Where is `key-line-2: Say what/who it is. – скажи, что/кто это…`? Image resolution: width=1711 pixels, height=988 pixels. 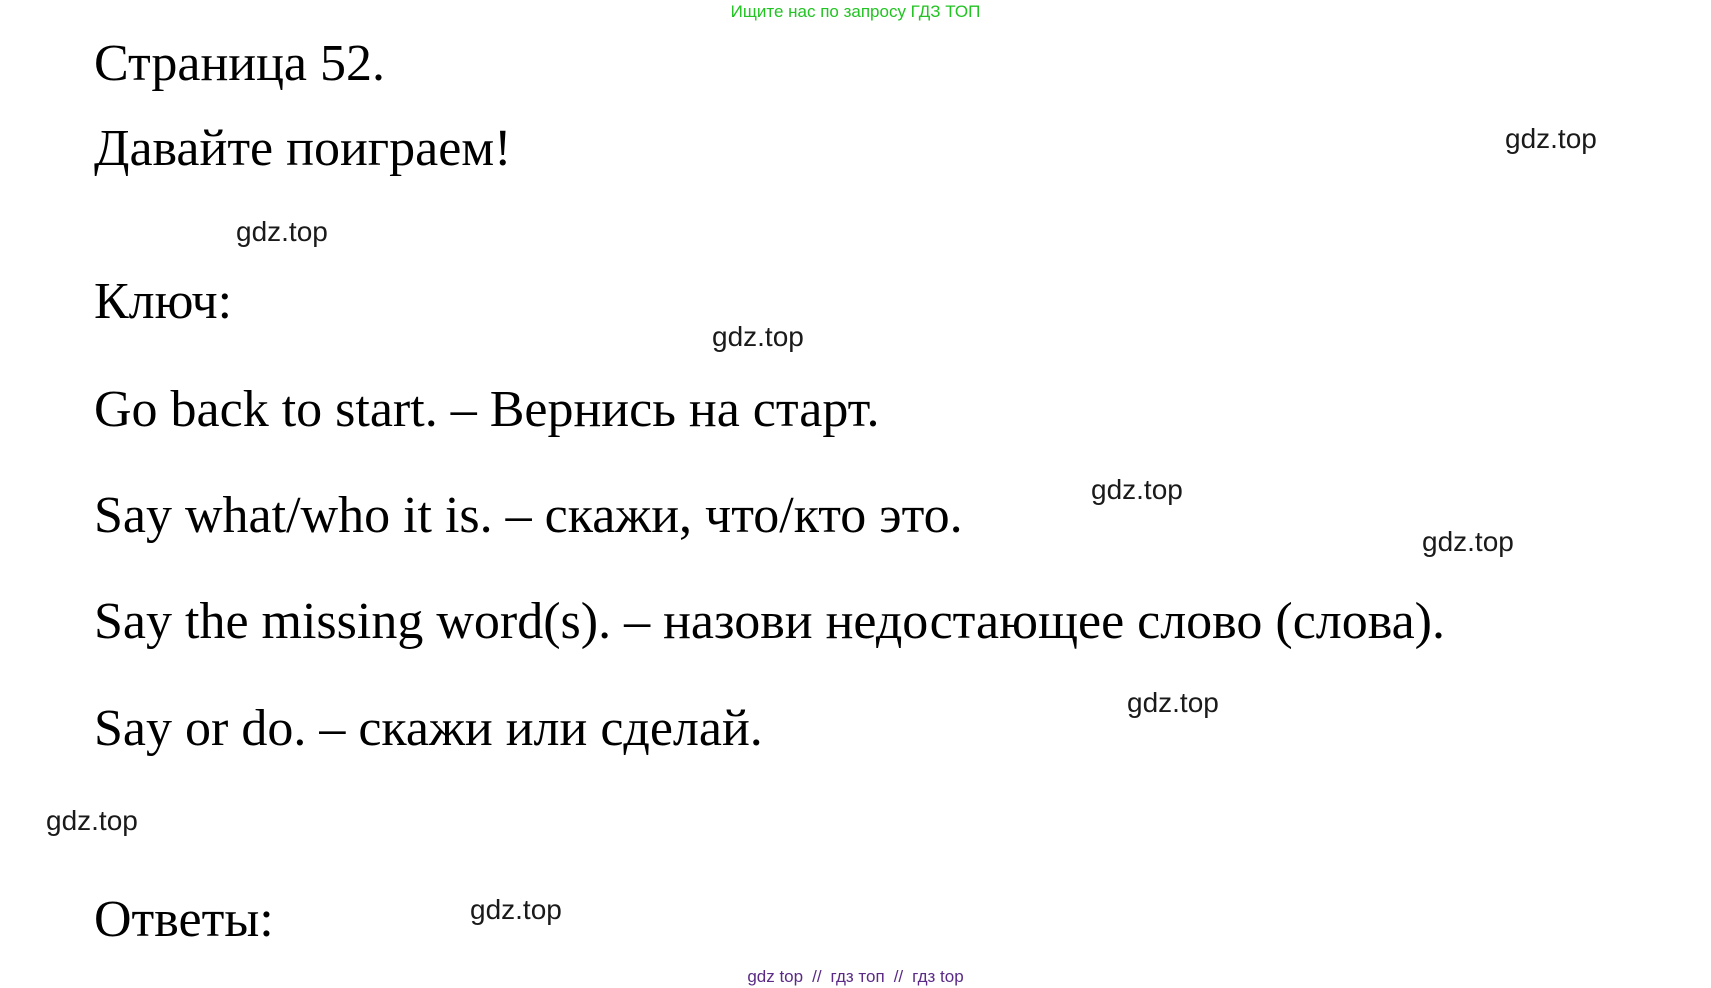
key-line-2: Say what/who it is. – скажи, что/кто это… is located at coordinates (528, 515).